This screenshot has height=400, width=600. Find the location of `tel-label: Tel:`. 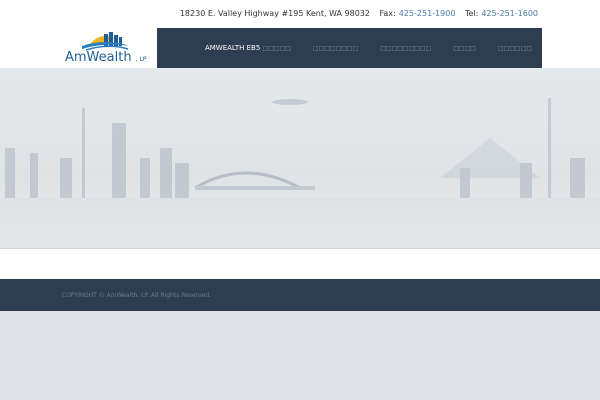

tel-label: Tel: is located at coordinates (471, 13).